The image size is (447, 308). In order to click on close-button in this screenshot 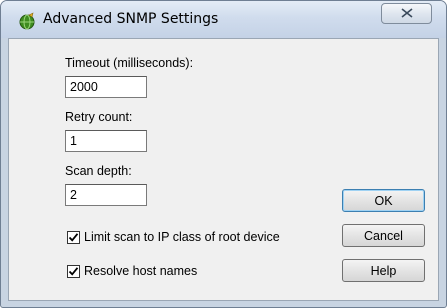, I will do `click(406, 13)`.